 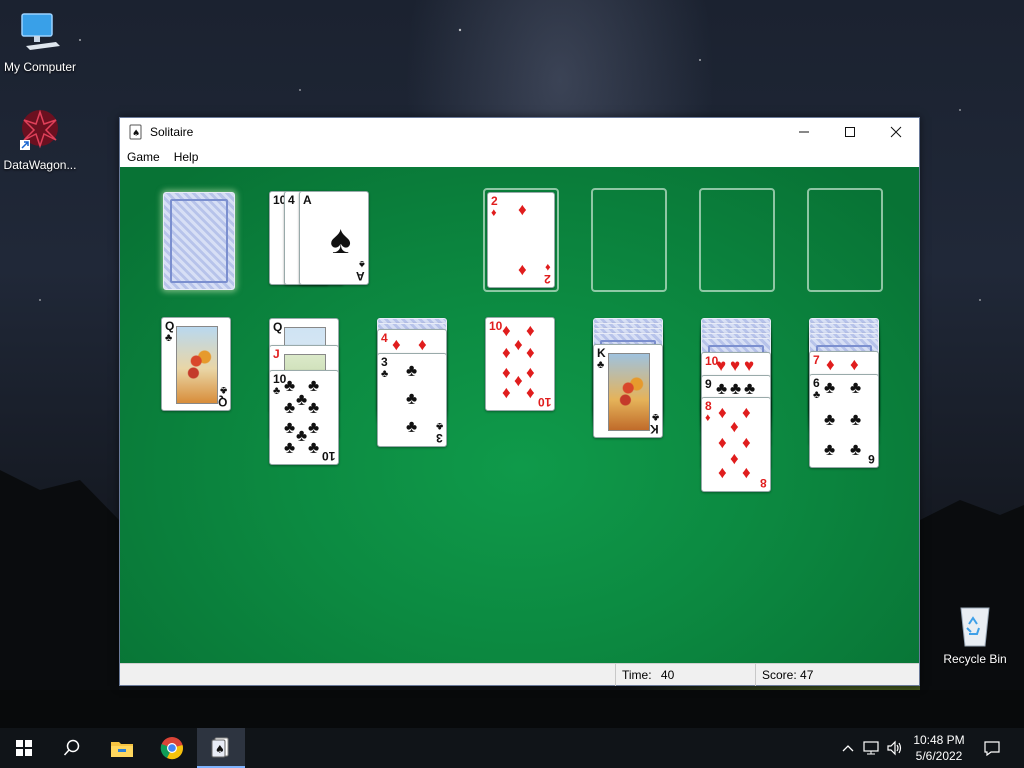 I want to click on app-shortcut-icon, so click(x=39, y=129).